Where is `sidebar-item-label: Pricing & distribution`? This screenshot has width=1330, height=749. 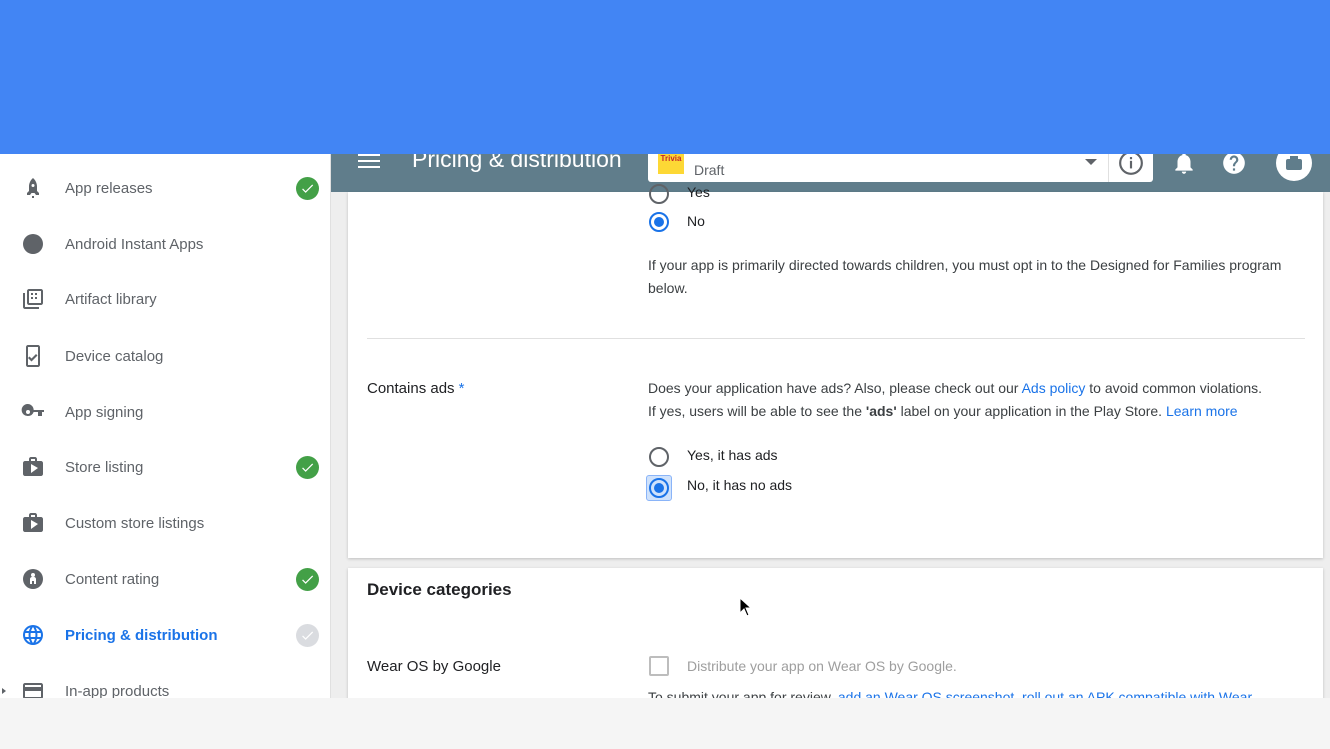
sidebar-item-label: Pricing & distribution is located at coordinates (141, 635).